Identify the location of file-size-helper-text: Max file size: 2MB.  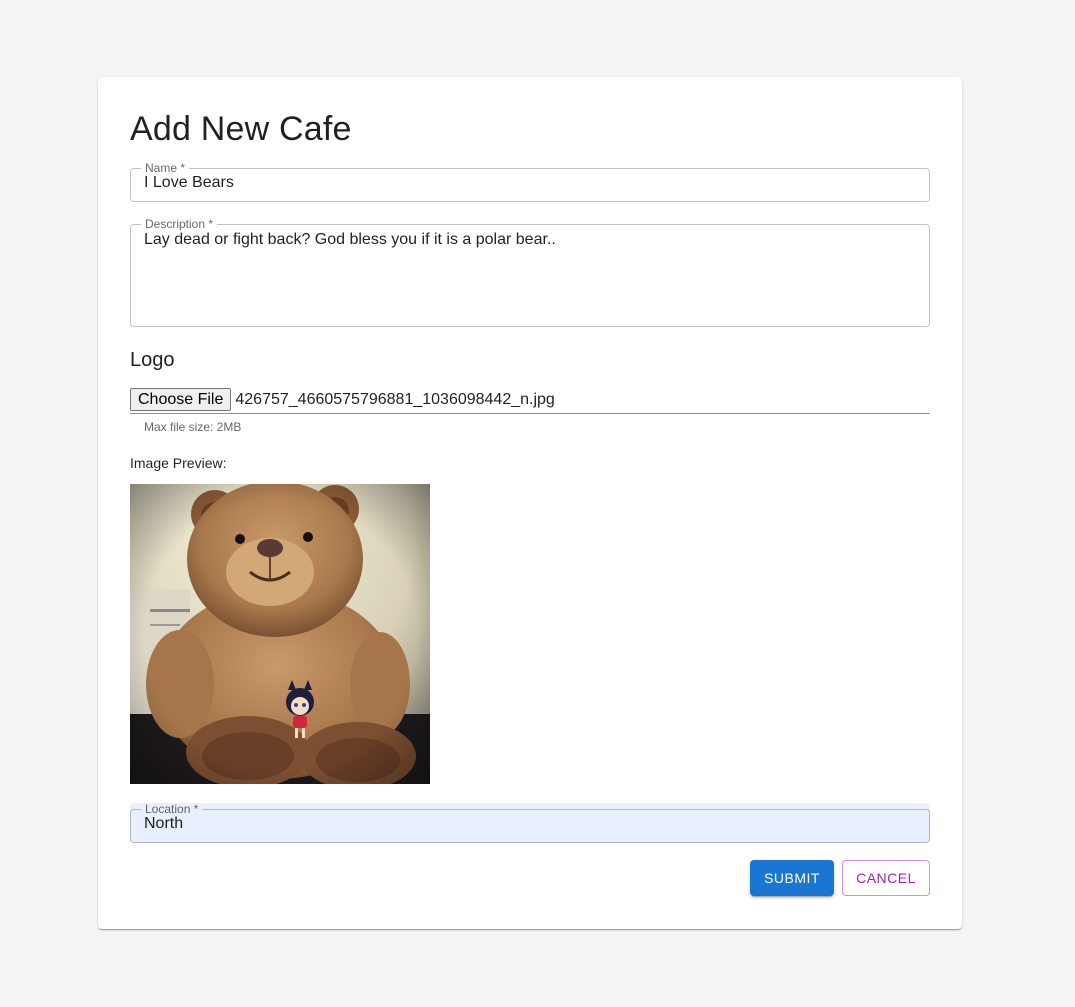
(193, 427).